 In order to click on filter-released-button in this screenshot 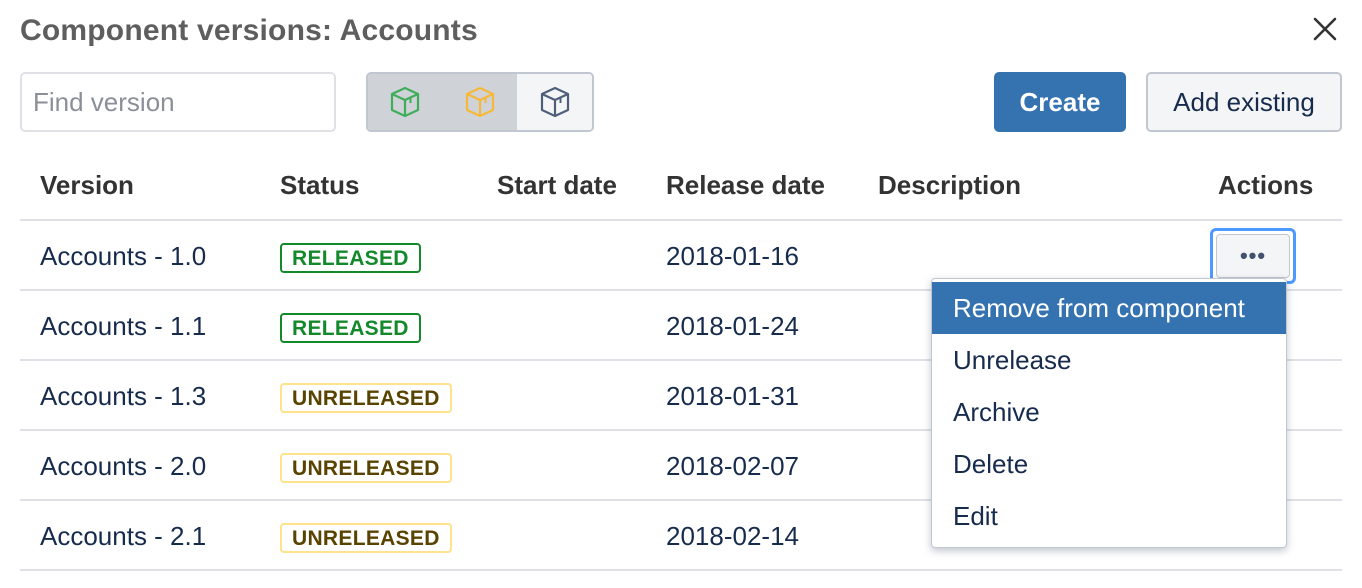, I will do `click(405, 102)`.